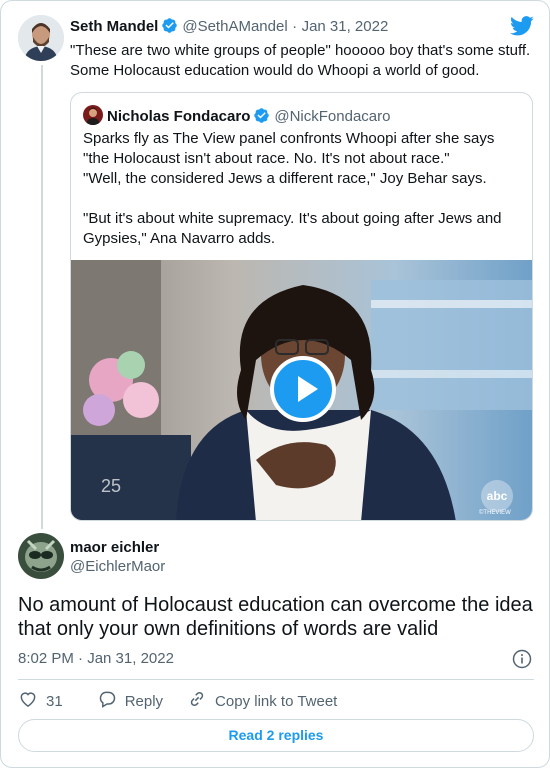 Image resolution: width=550 pixels, height=768 pixels. I want to click on parent-tweet-header: Seth Mandel @SethAMandel · Jan 31, 2022, so click(229, 26).